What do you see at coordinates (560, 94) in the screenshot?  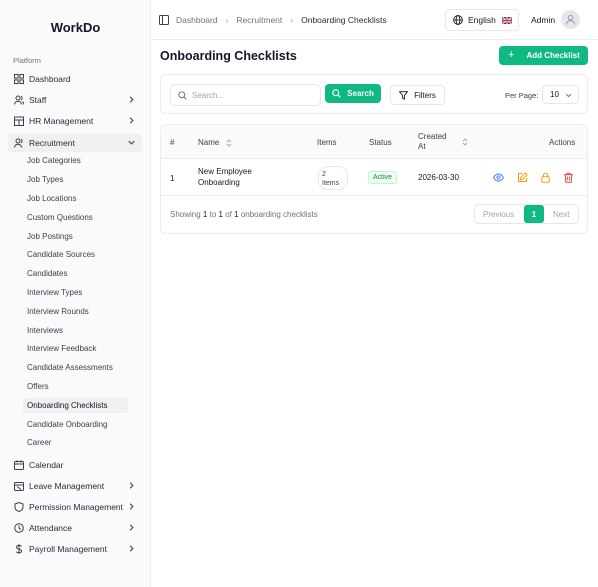 I see `per-page-select: 10` at bounding box center [560, 94].